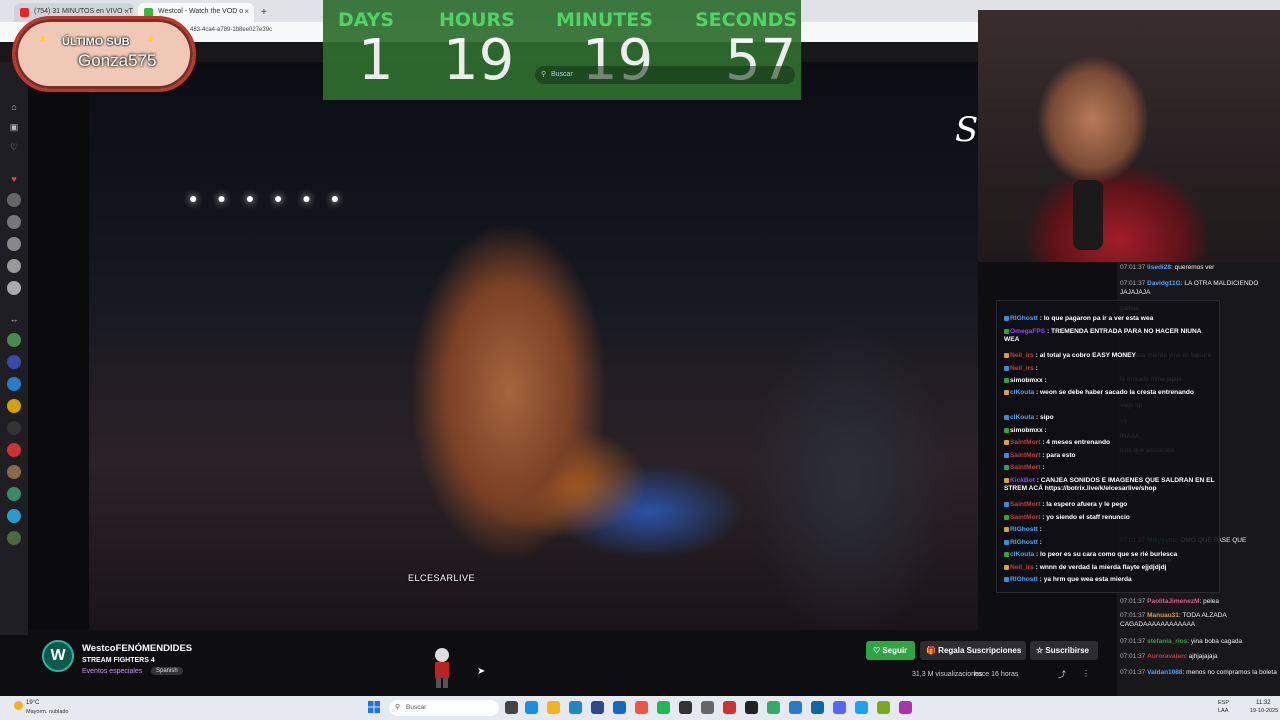  Describe the element at coordinates (14, 127) in the screenshot. I see `browse-icon: ▣` at that location.